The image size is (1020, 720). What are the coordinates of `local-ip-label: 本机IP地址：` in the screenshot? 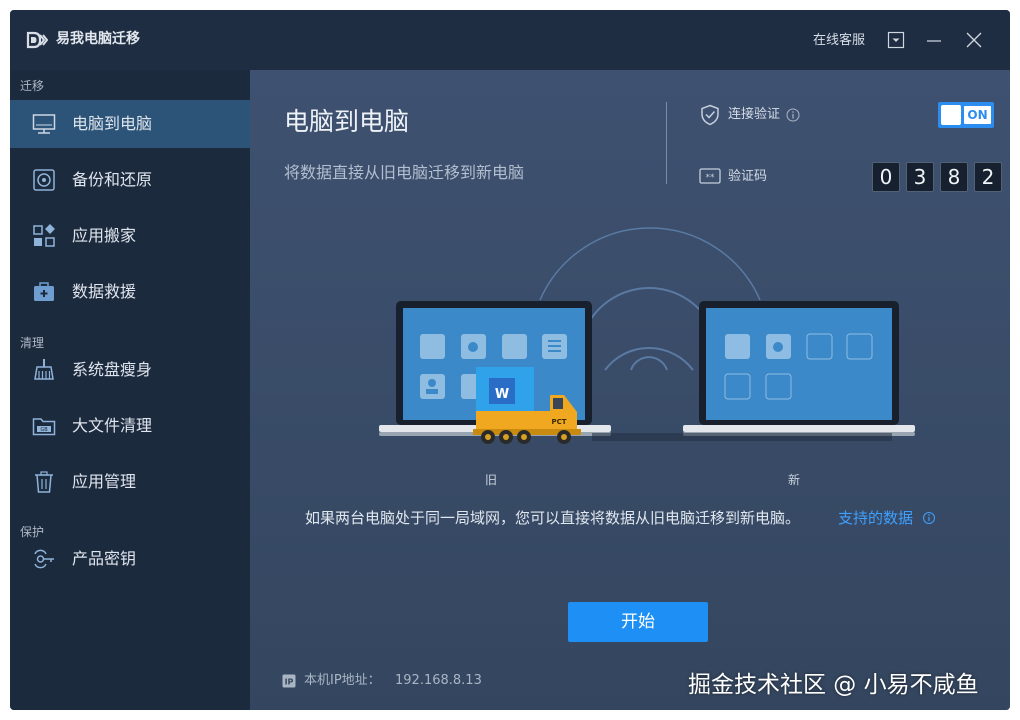 It's located at (342, 680).